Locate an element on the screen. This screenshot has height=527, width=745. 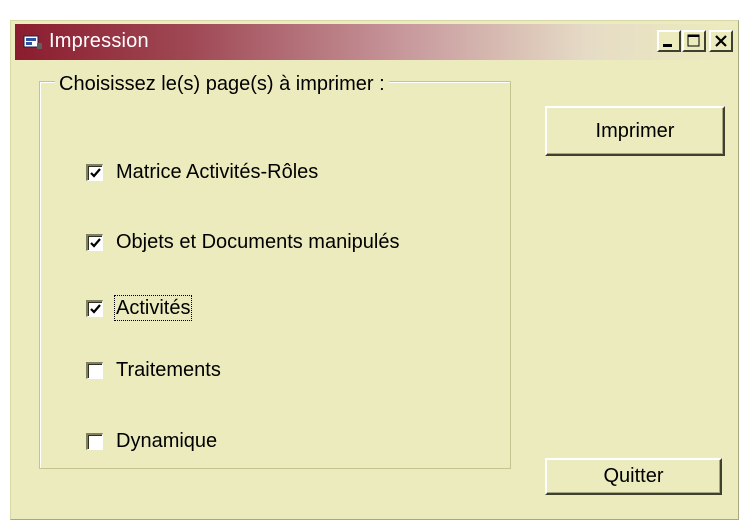
close-button is located at coordinates (721, 41).